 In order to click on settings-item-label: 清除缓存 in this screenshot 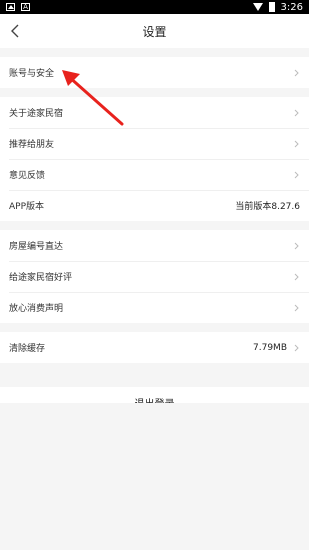, I will do `click(27, 349)`.